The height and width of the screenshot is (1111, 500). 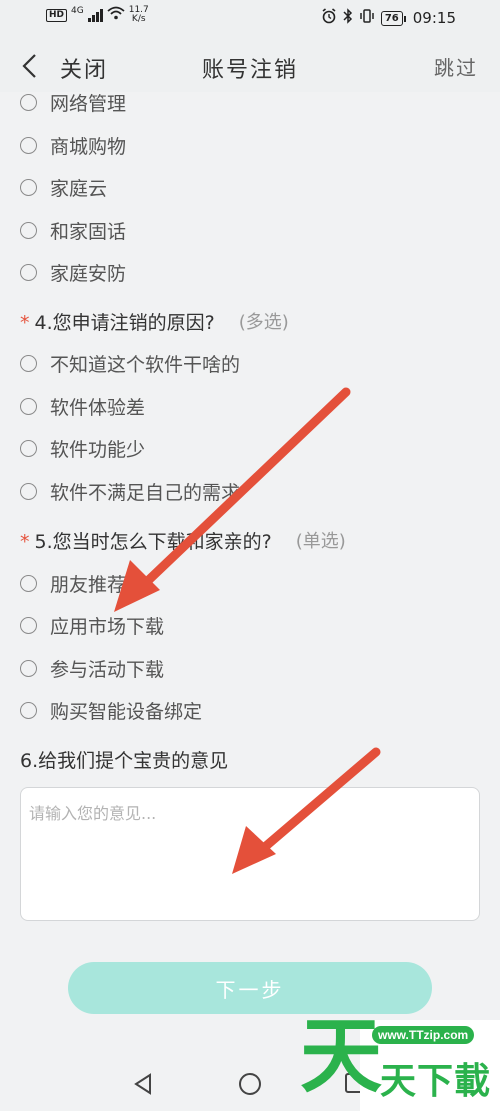 I want to click on battery-icon: 76, so click(x=393, y=18).